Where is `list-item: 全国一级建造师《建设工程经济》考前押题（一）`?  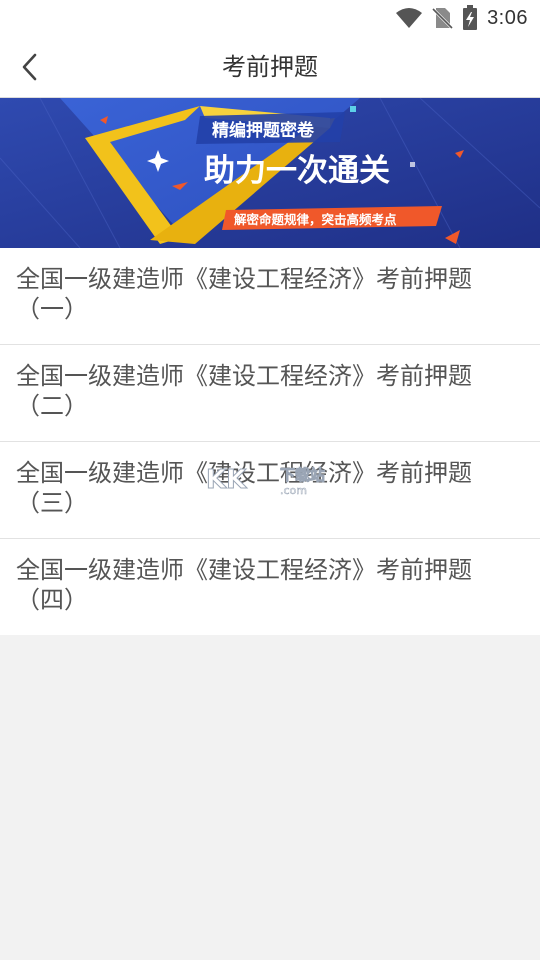 list-item: 全国一级建造师《建设工程经济》考前押题（一） is located at coordinates (270, 296).